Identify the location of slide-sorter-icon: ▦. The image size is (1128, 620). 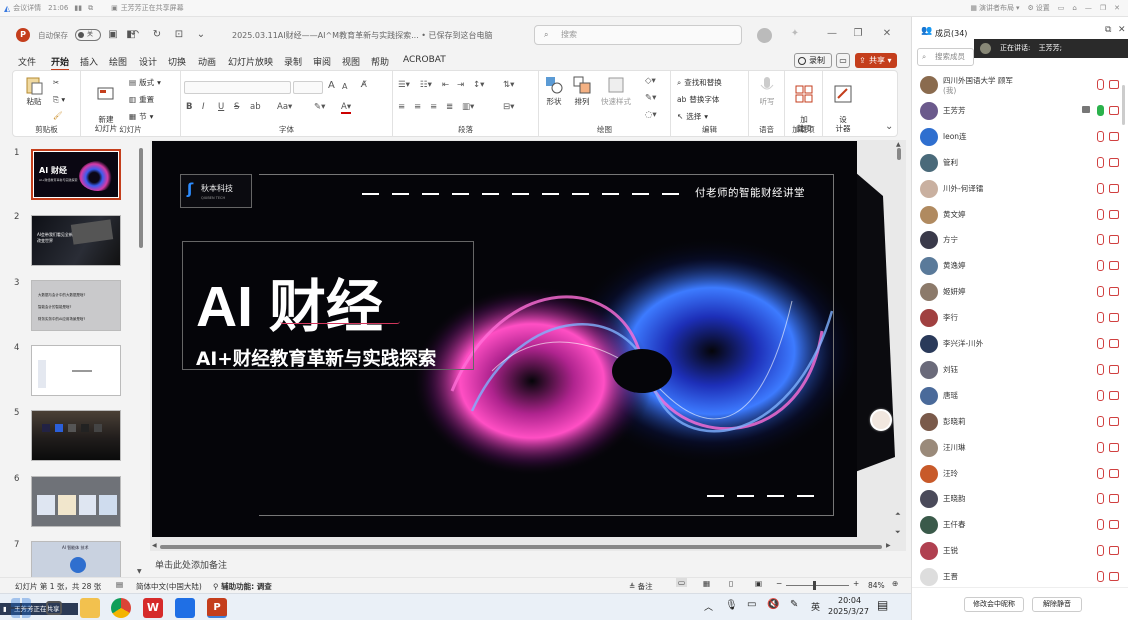
(706, 583).